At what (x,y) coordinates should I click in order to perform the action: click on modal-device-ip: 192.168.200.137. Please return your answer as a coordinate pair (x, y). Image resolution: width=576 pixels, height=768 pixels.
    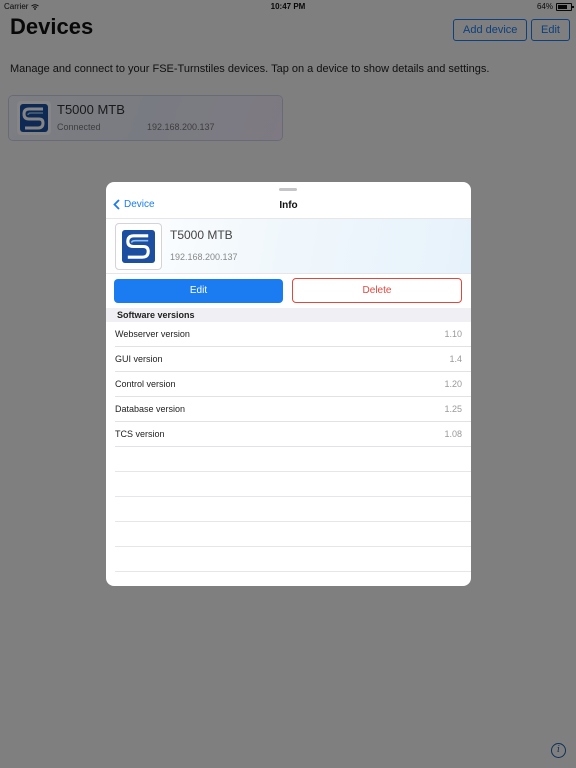
    Looking at the image, I should click on (204, 257).